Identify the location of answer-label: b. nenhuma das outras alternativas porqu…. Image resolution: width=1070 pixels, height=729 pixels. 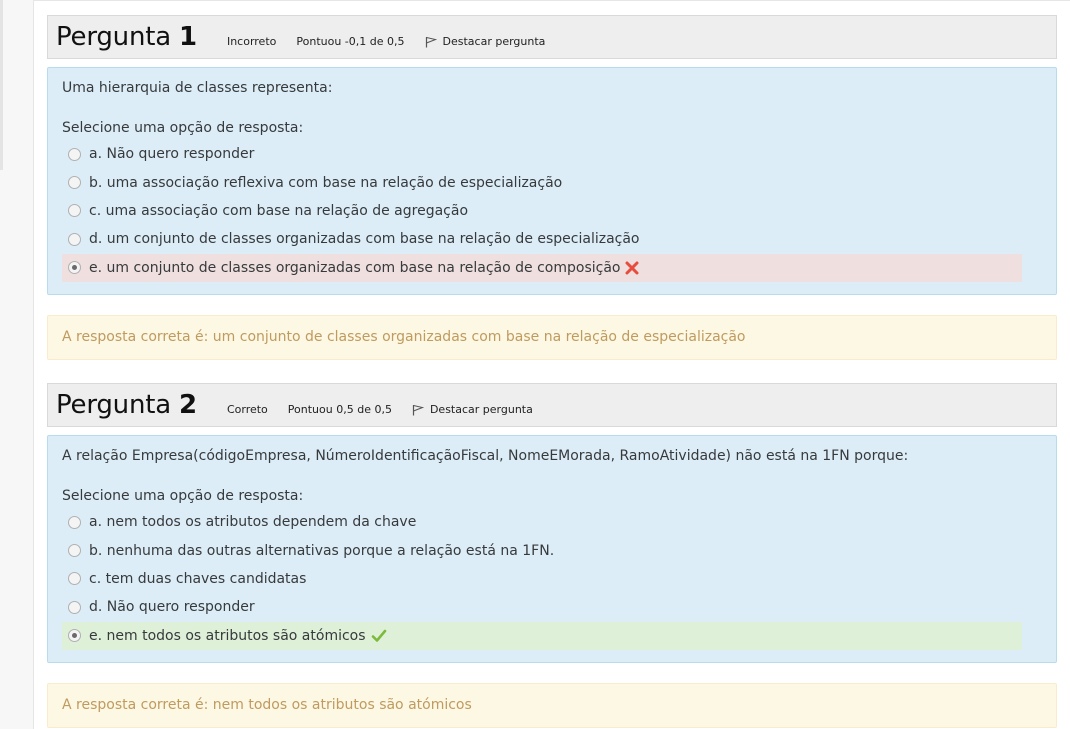
(322, 550).